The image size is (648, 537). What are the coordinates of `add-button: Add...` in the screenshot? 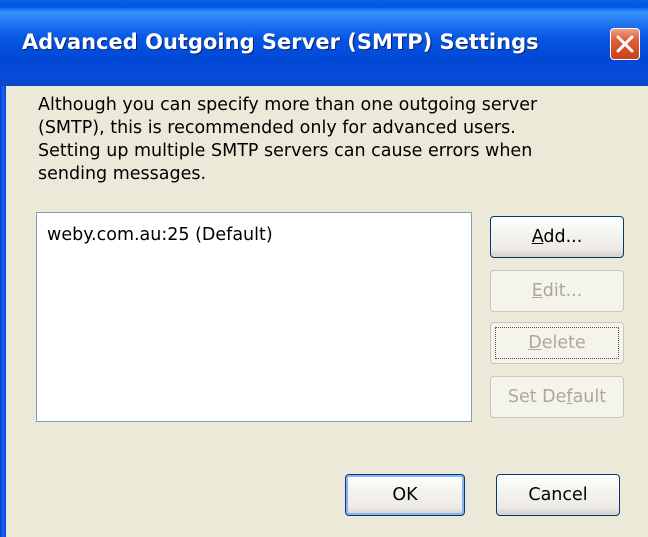 It's located at (557, 237).